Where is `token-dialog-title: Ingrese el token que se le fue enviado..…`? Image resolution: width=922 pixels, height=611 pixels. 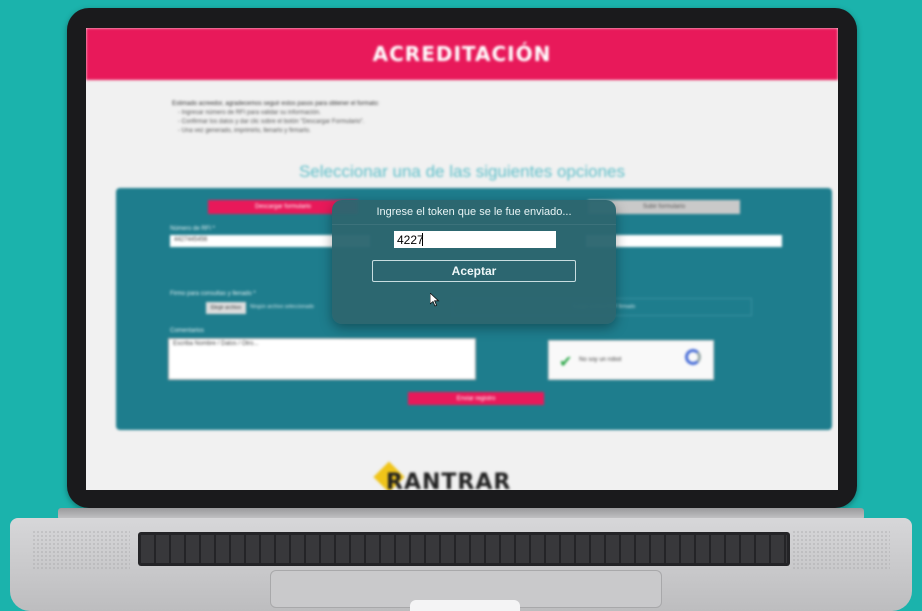 token-dialog-title: Ingrese el token que se le fue enviado..… is located at coordinates (474, 212).